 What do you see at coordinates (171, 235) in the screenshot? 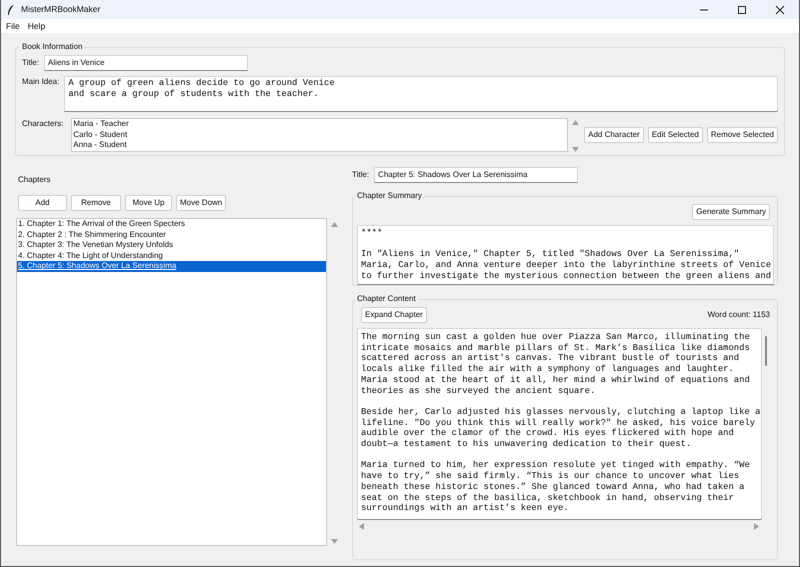
I see `chapter-item: 2. Chapter 2 : The Shimmering Encounter` at bounding box center [171, 235].